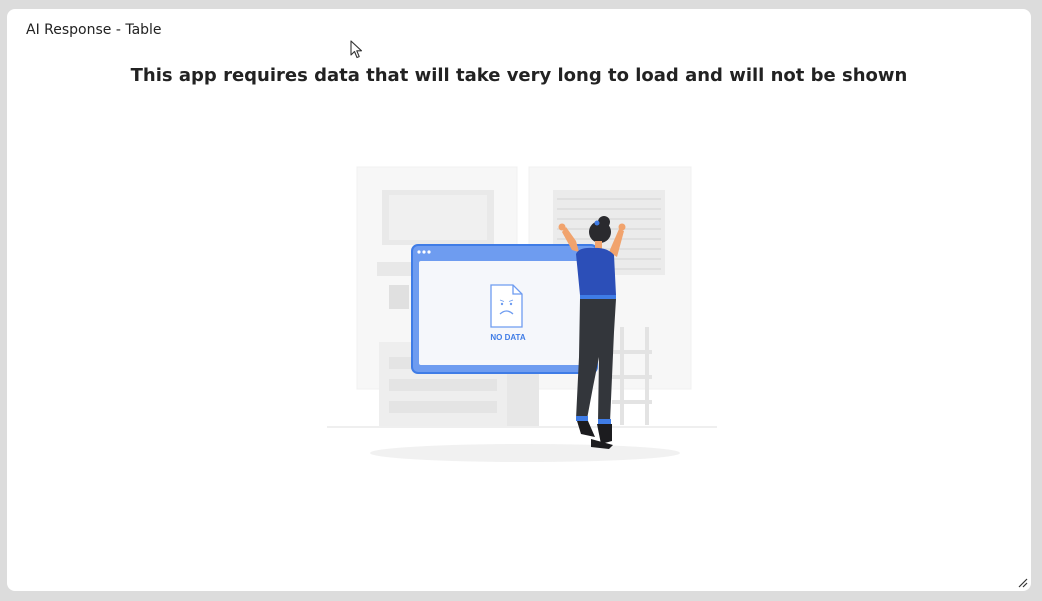 This screenshot has height=601, width=1042. I want to click on panel-title: AI Response - Table, so click(94, 30).